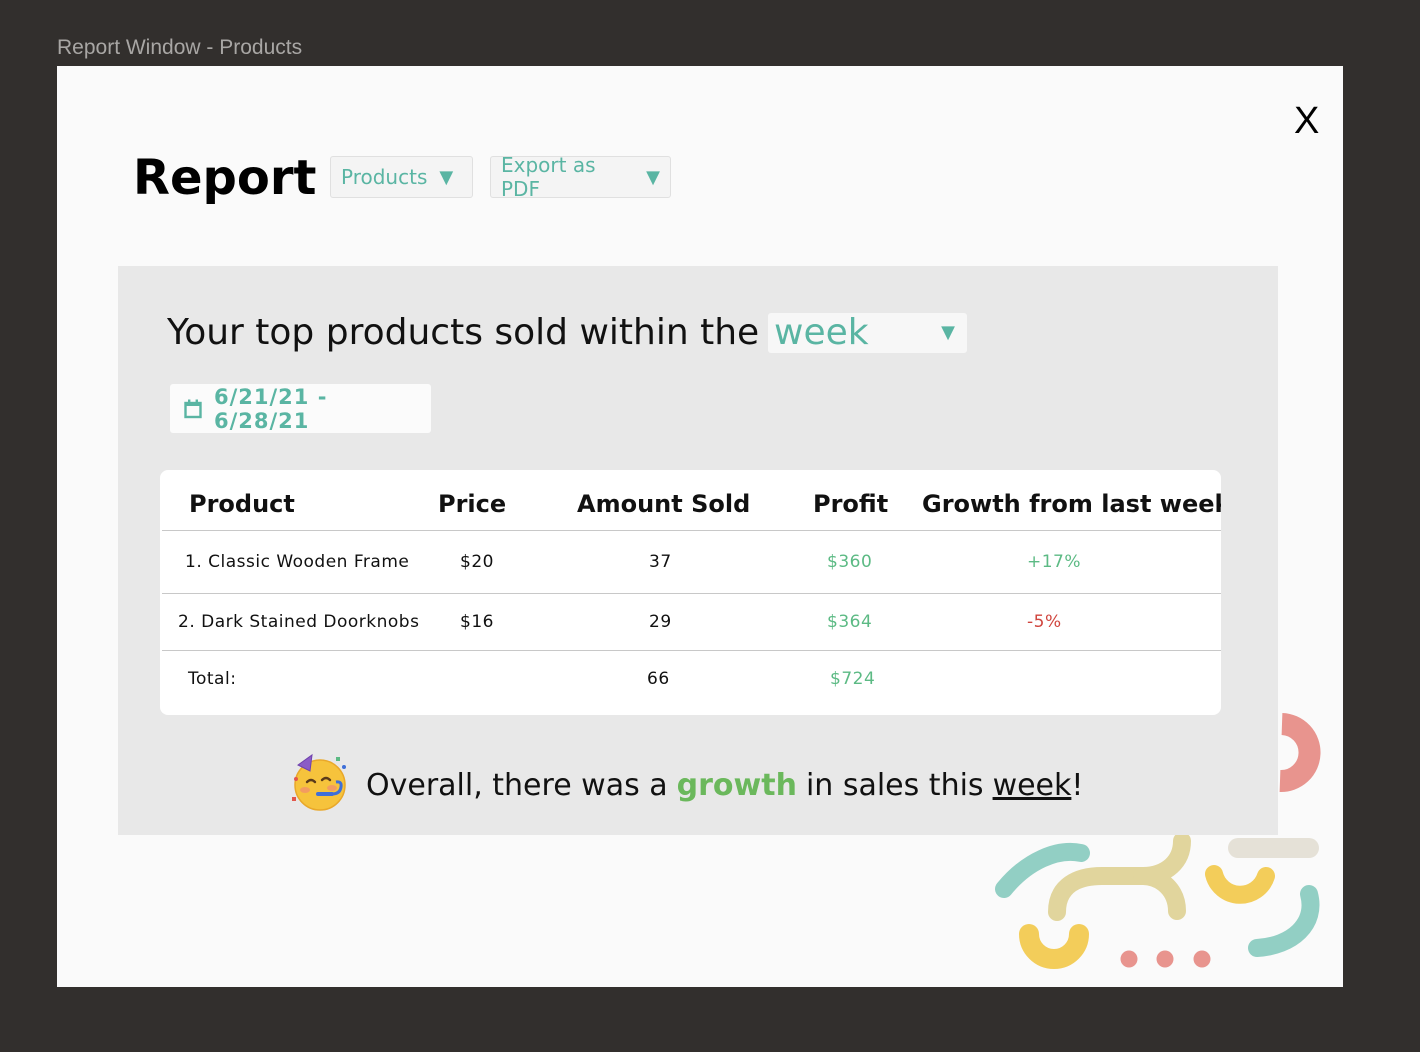 This screenshot has width=1420, height=1052. Describe the element at coordinates (384, 177) in the screenshot. I see `report-type-dropdown-label: Products` at that location.